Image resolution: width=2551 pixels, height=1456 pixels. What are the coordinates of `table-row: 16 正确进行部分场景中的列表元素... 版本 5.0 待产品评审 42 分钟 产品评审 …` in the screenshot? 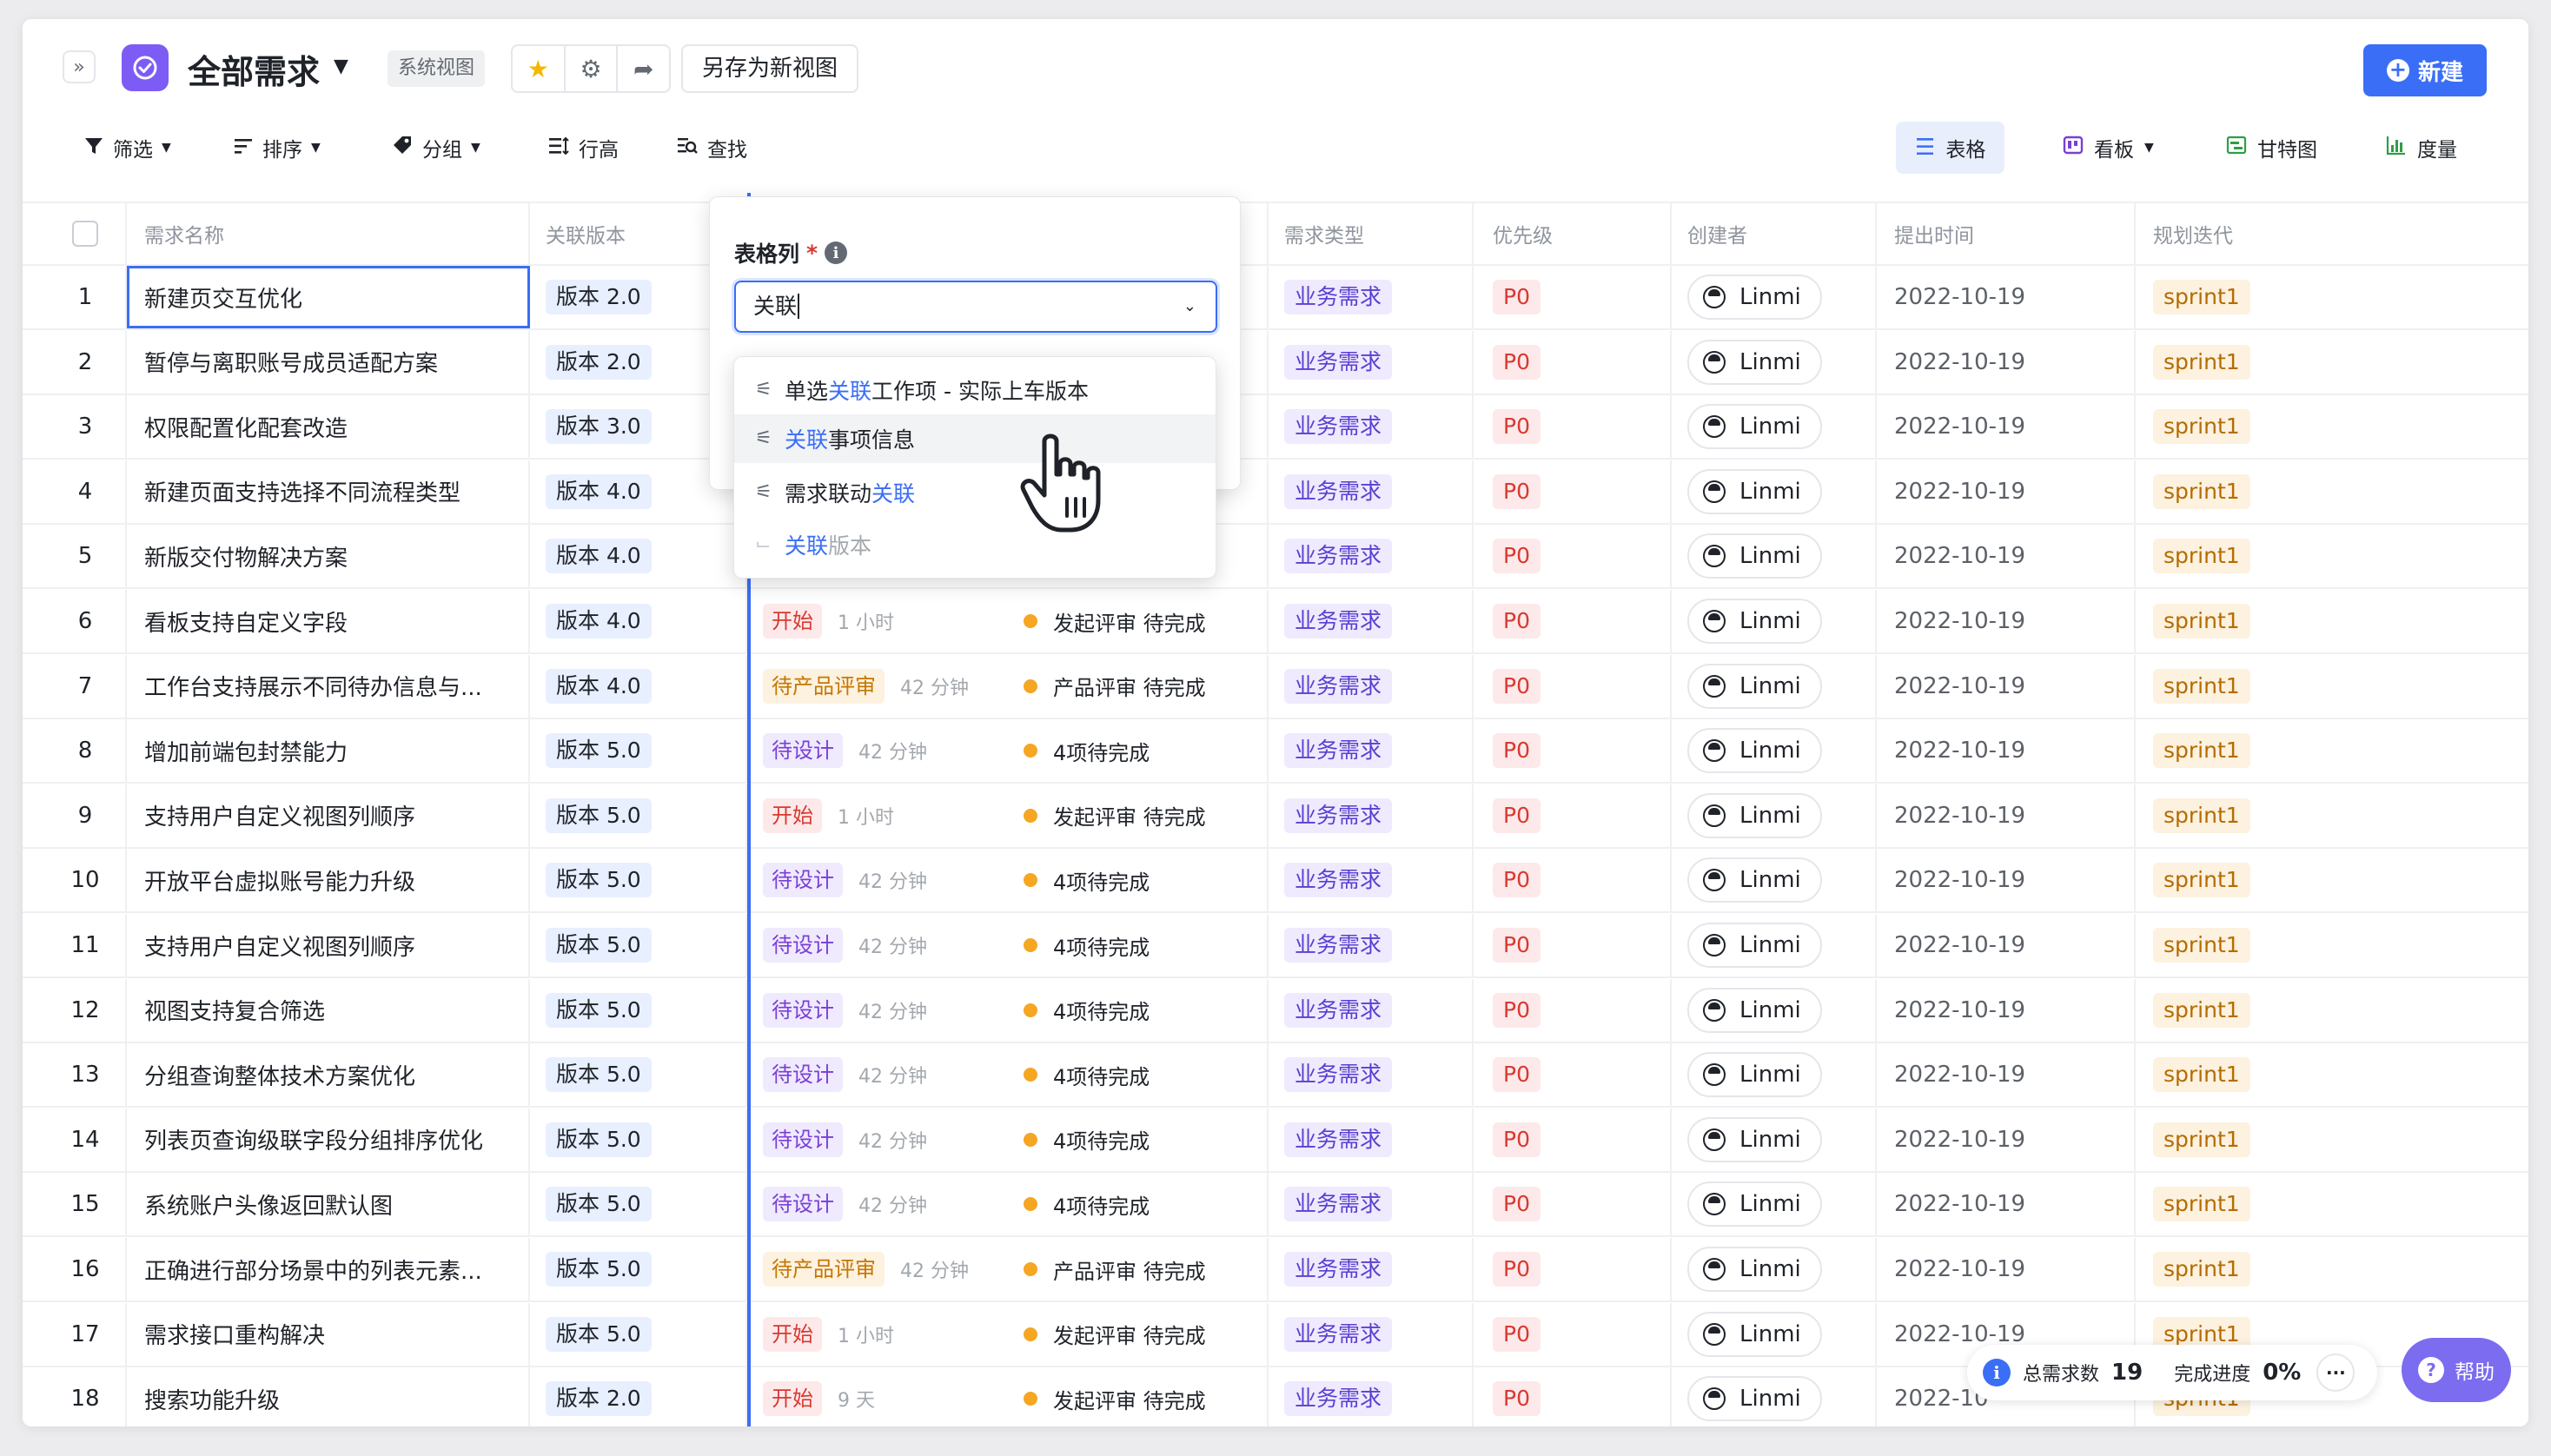 It's located at (1275, 1270).